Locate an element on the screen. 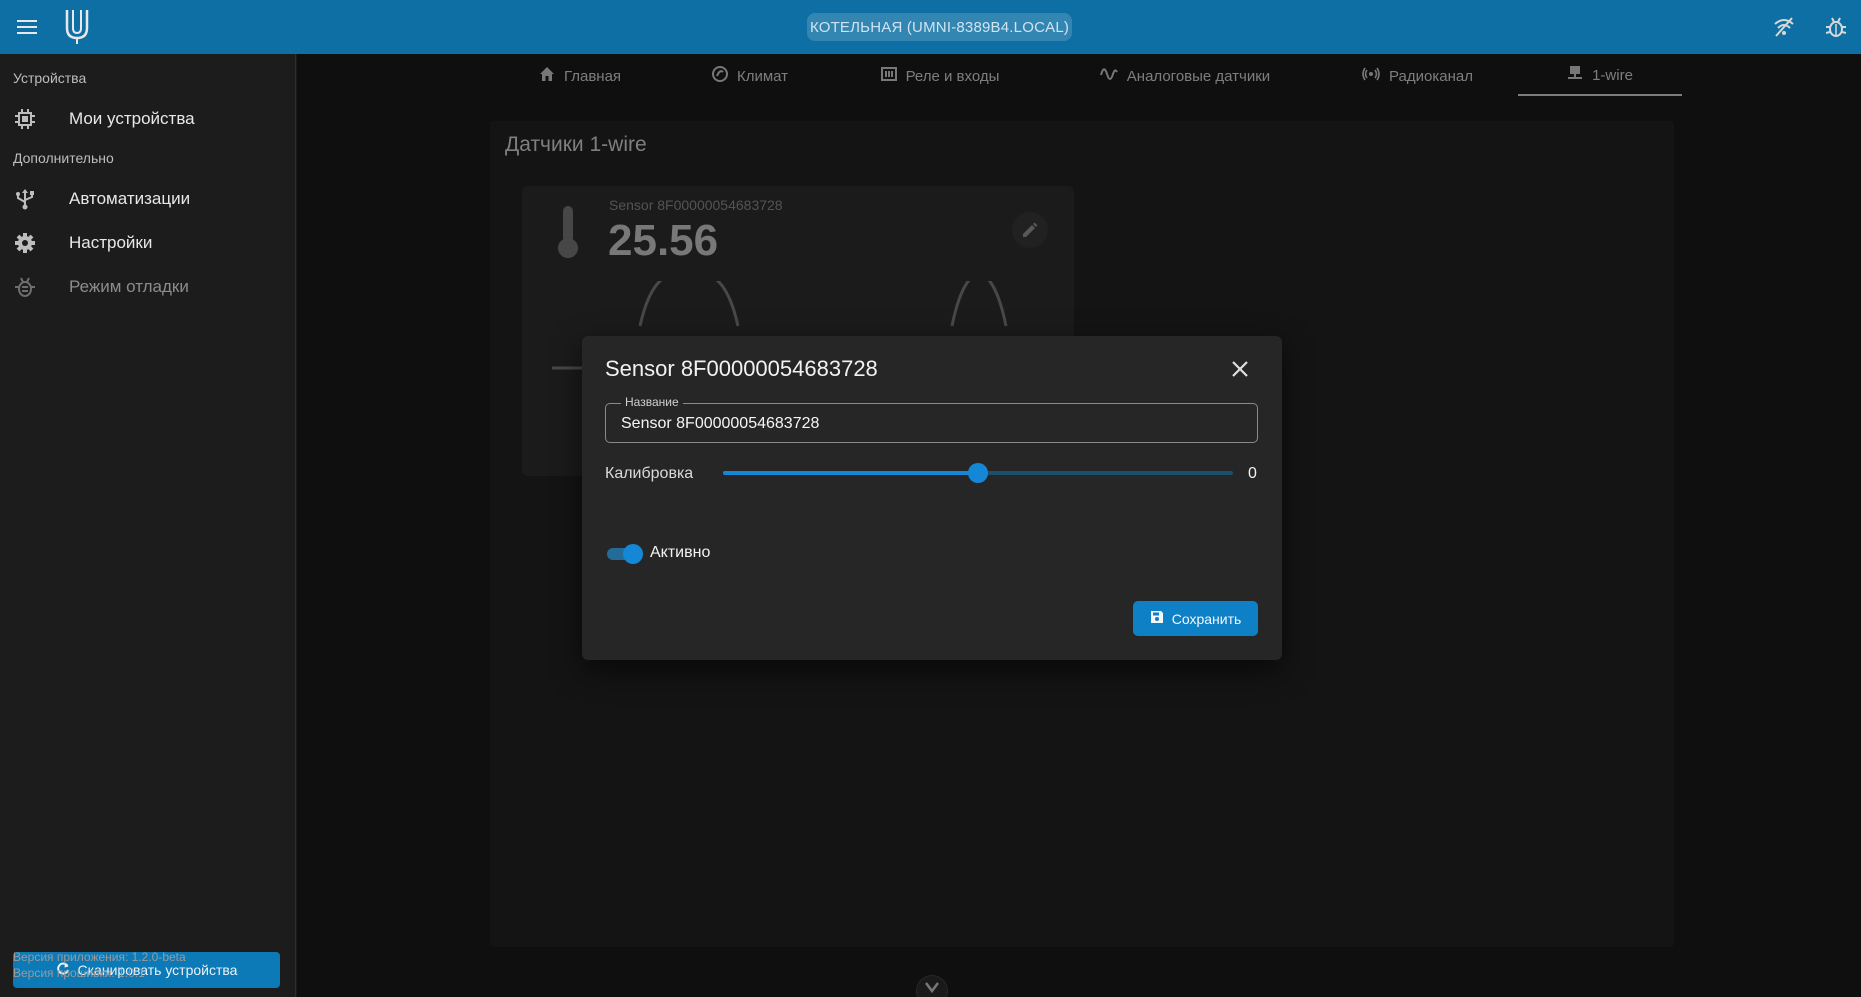 The image size is (1861, 997). name-input is located at coordinates (931, 424).